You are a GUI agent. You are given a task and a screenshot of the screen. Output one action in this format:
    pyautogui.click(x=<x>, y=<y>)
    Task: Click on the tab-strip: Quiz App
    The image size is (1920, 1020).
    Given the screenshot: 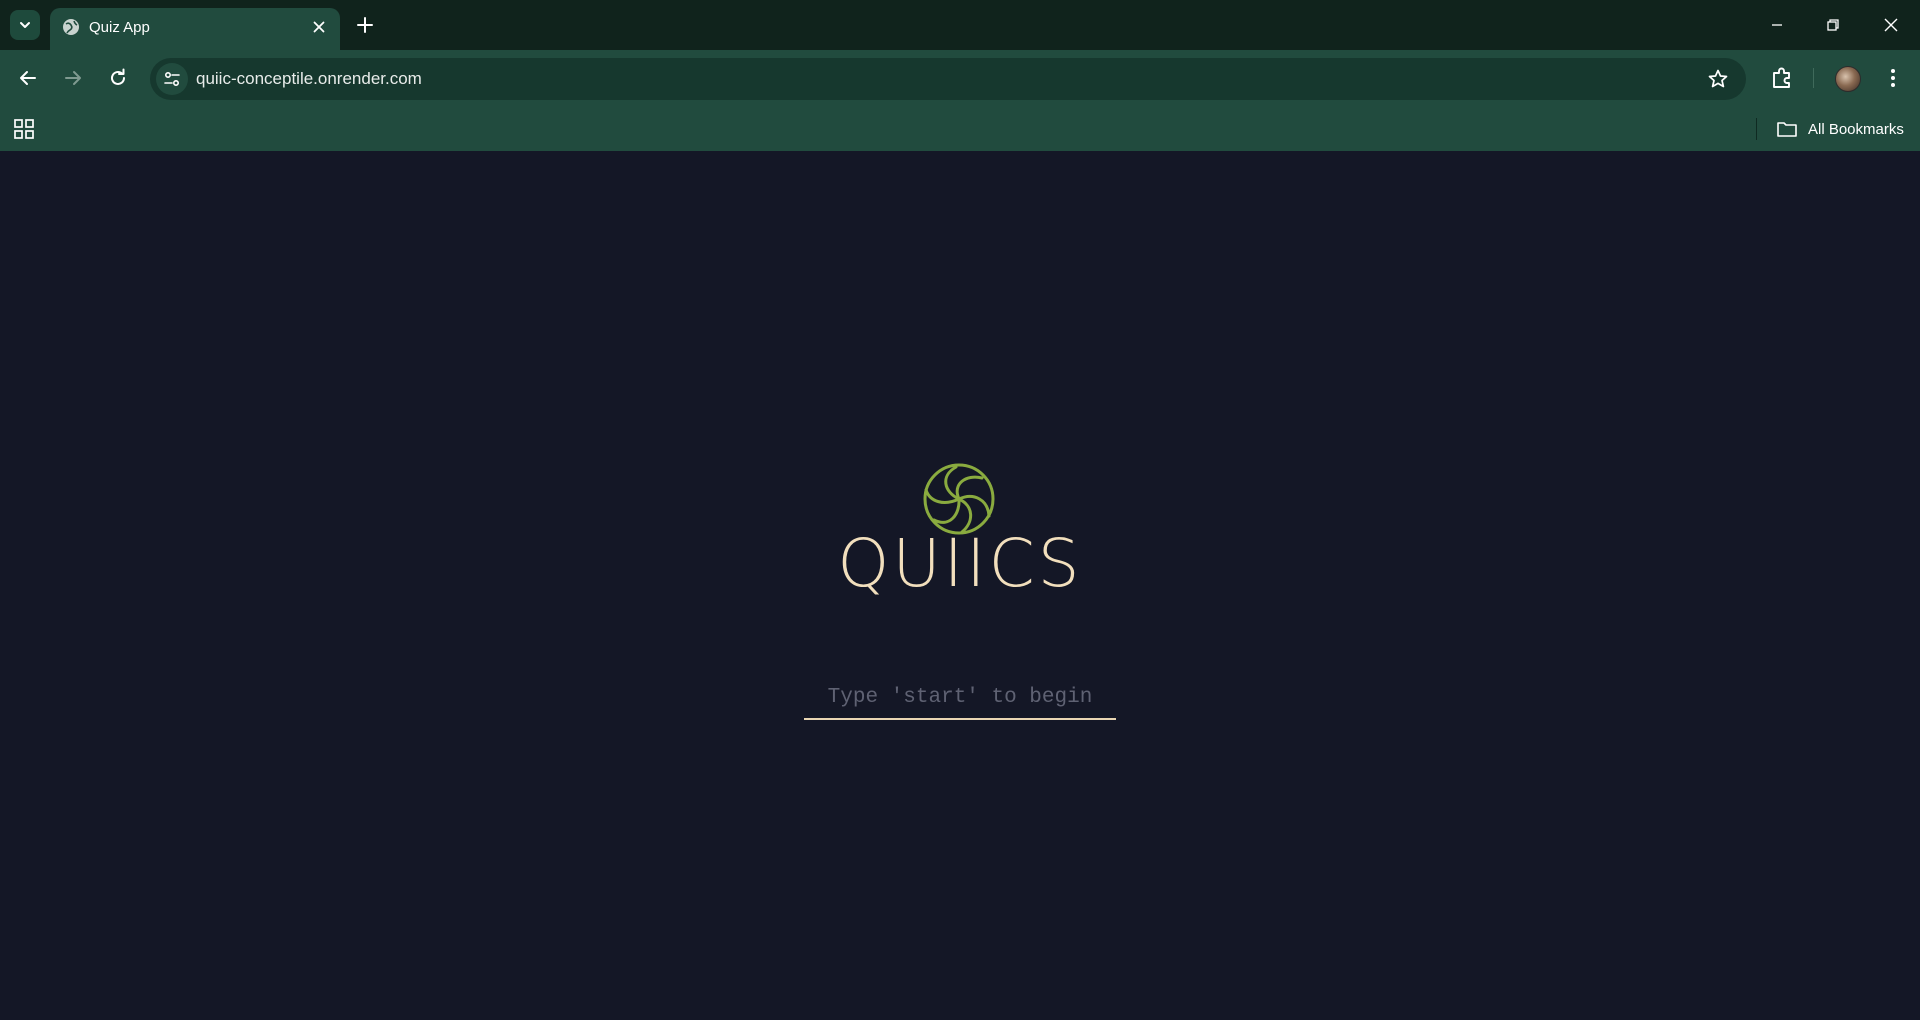 What is the action you would take?
    pyautogui.click(x=960, y=25)
    